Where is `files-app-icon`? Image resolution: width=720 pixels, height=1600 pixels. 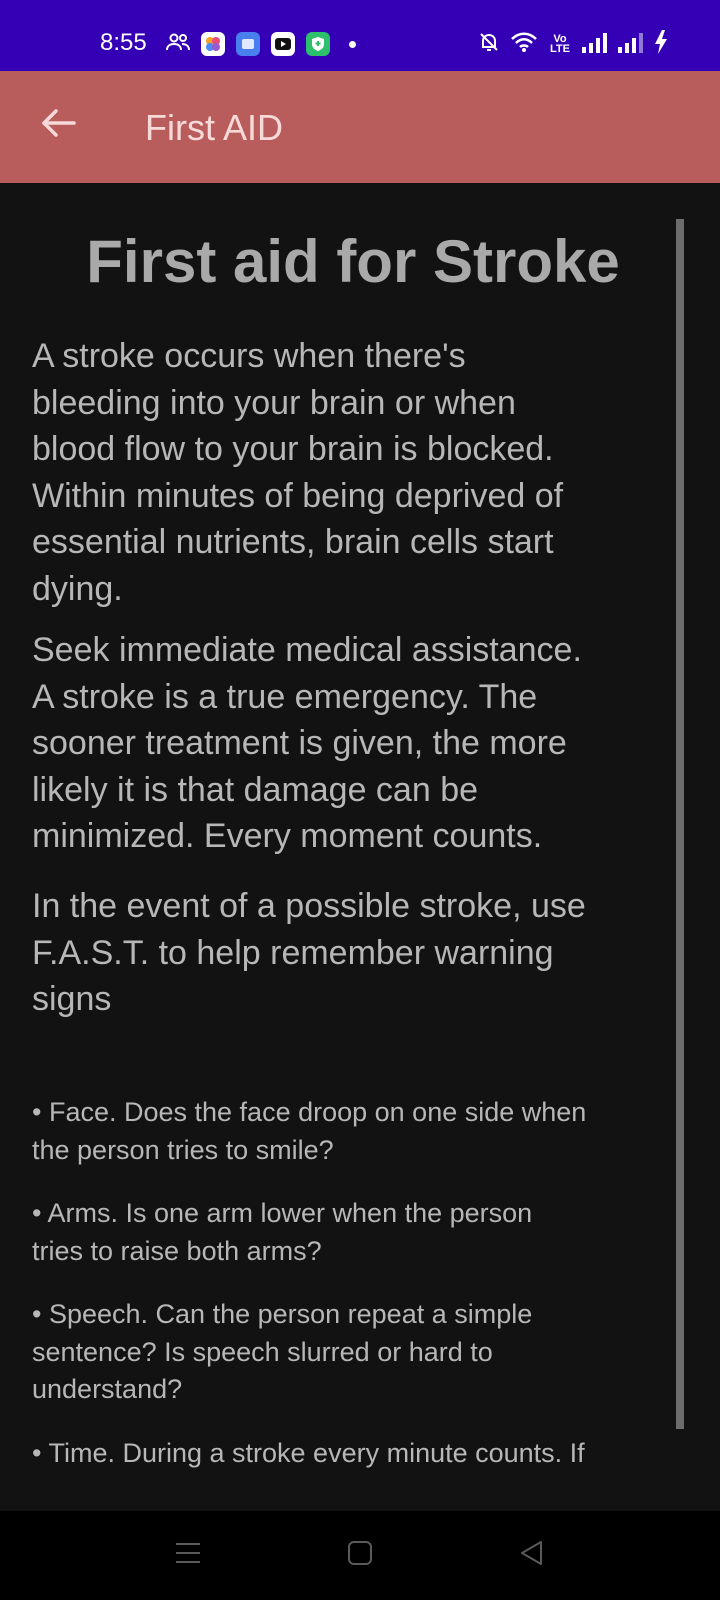 files-app-icon is located at coordinates (248, 44).